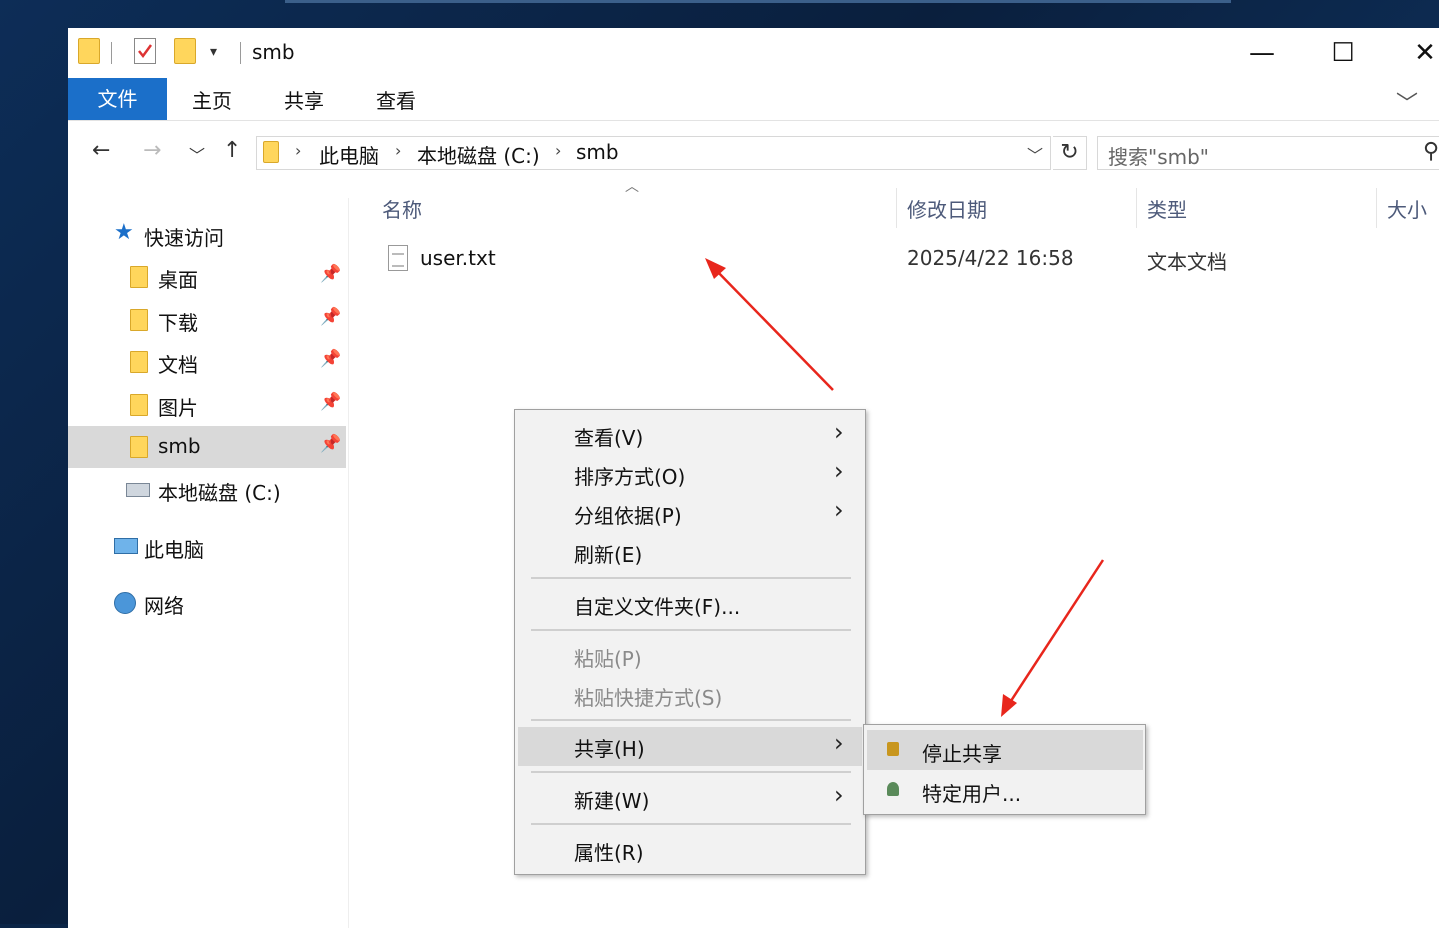  What do you see at coordinates (905, 487) in the screenshot?
I see `annotation-arrows` at bounding box center [905, 487].